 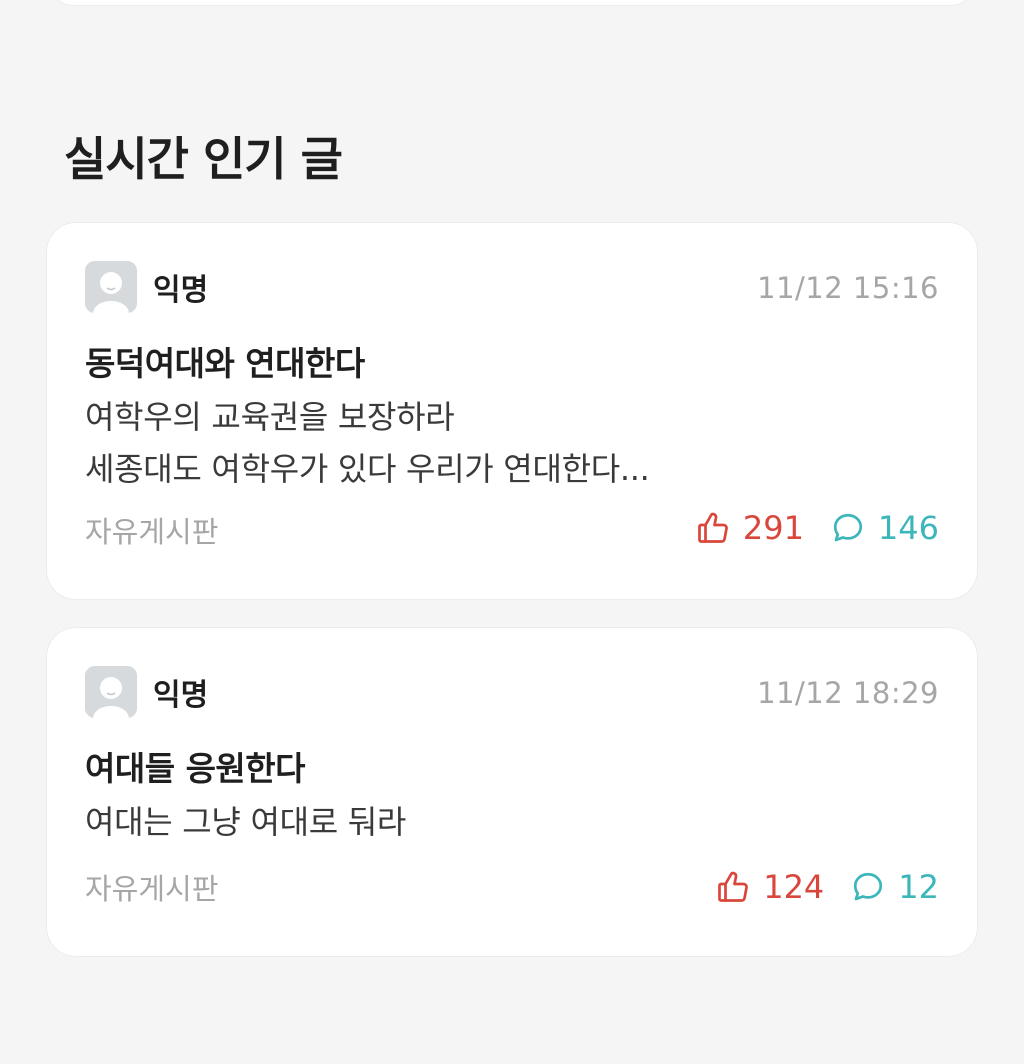 What do you see at coordinates (894, 887) in the screenshot?
I see `comment-count: 12` at bounding box center [894, 887].